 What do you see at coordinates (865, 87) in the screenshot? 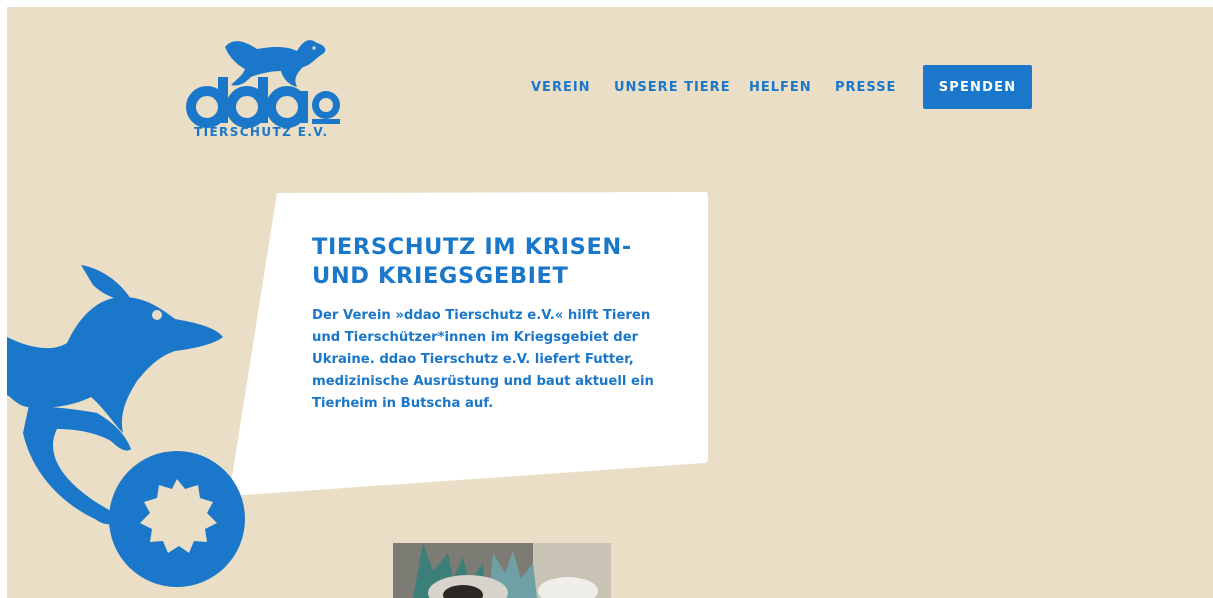
I see `nav-item-presse: PRESSE` at bounding box center [865, 87].